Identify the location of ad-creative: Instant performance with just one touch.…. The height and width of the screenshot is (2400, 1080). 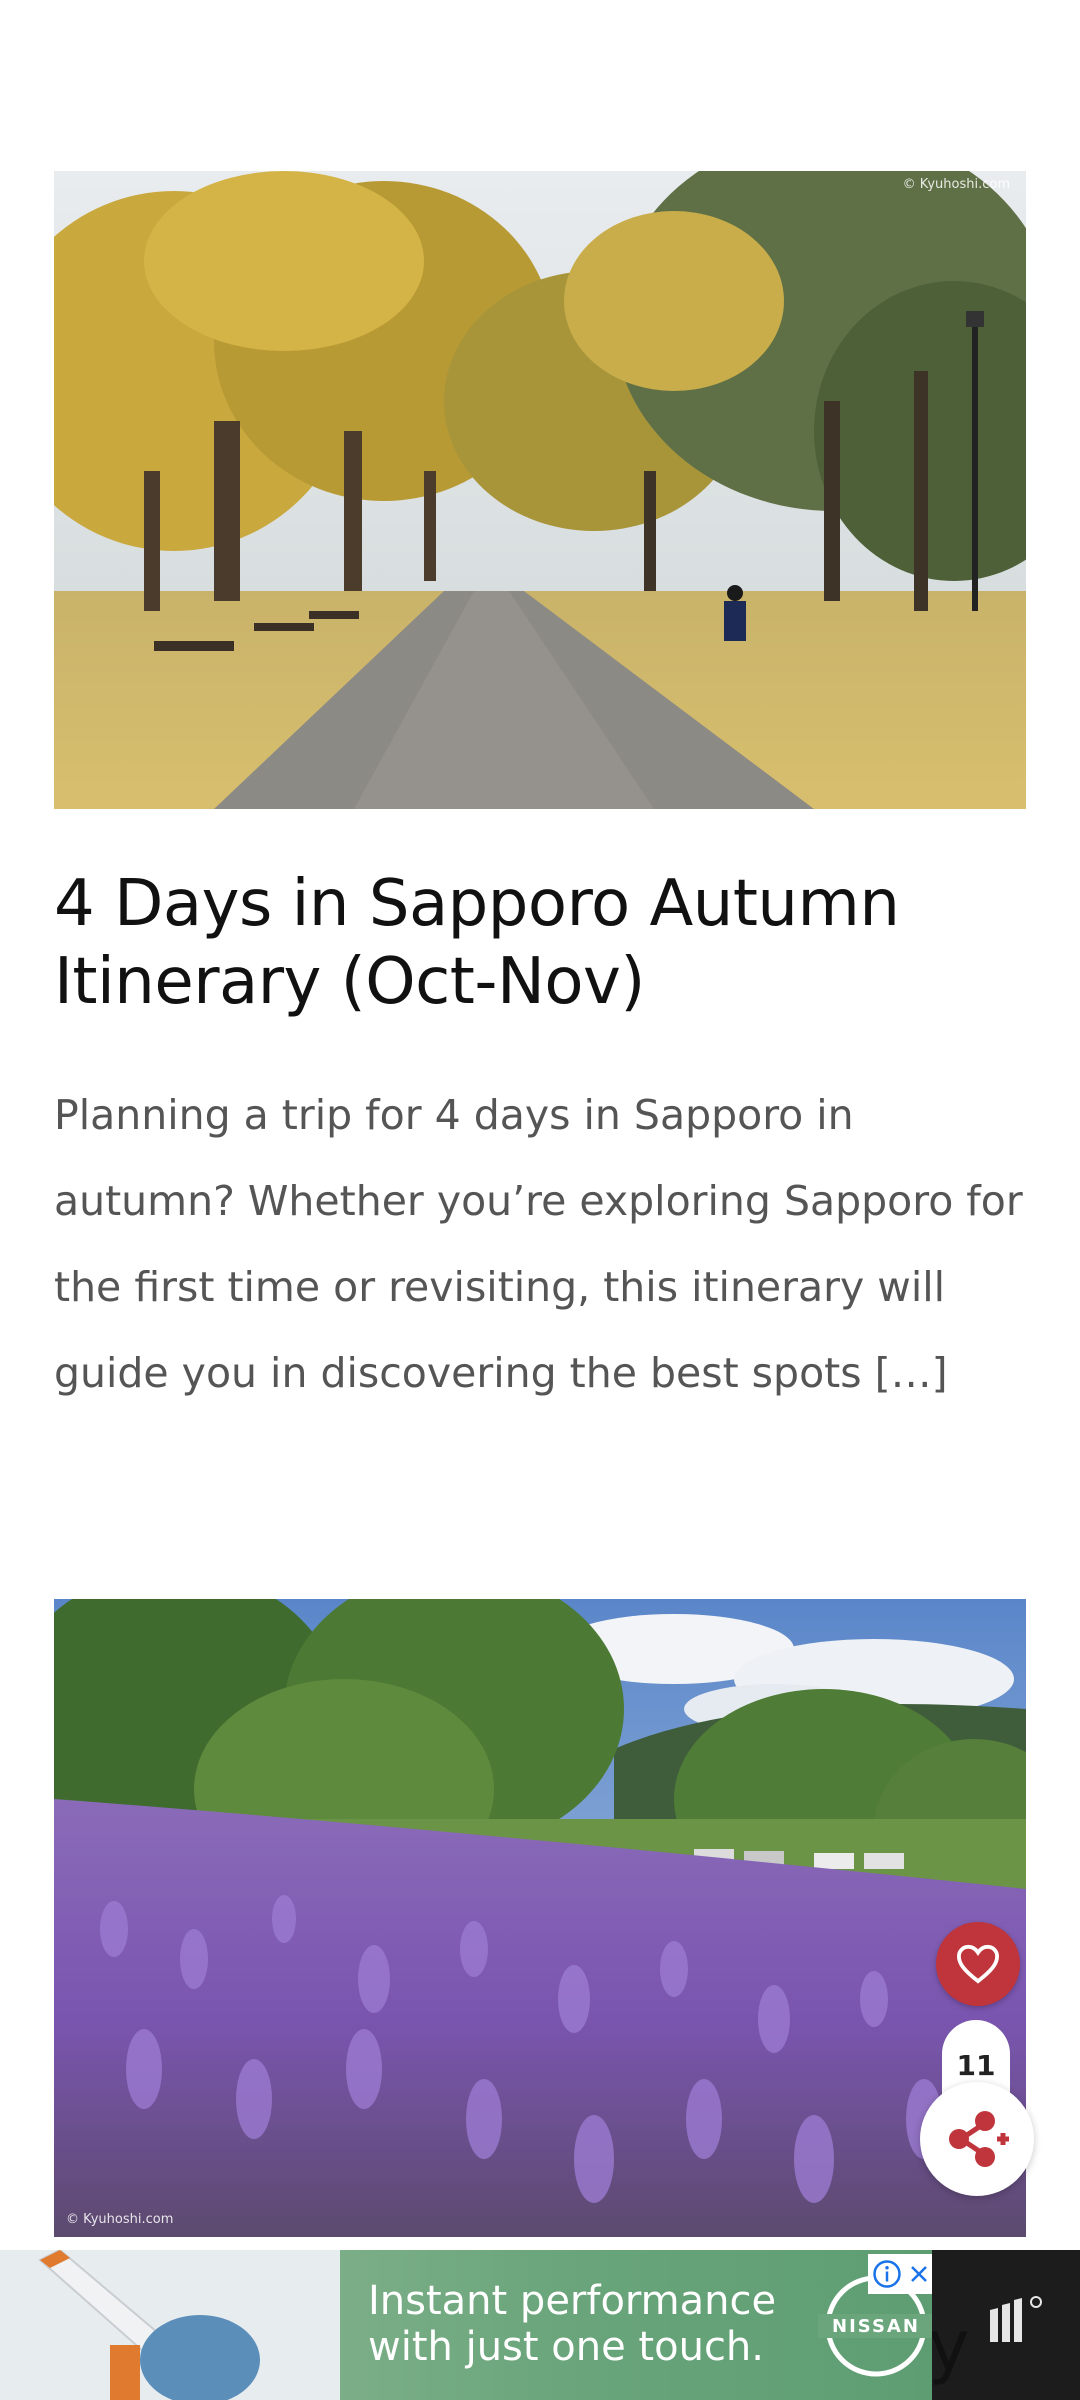
(466, 2325).